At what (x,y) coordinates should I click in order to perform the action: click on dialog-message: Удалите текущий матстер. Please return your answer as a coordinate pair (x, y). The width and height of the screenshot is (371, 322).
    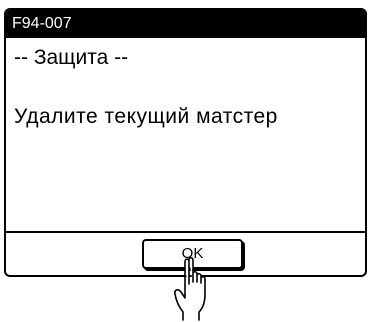
    Looking at the image, I should click on (146, 116).